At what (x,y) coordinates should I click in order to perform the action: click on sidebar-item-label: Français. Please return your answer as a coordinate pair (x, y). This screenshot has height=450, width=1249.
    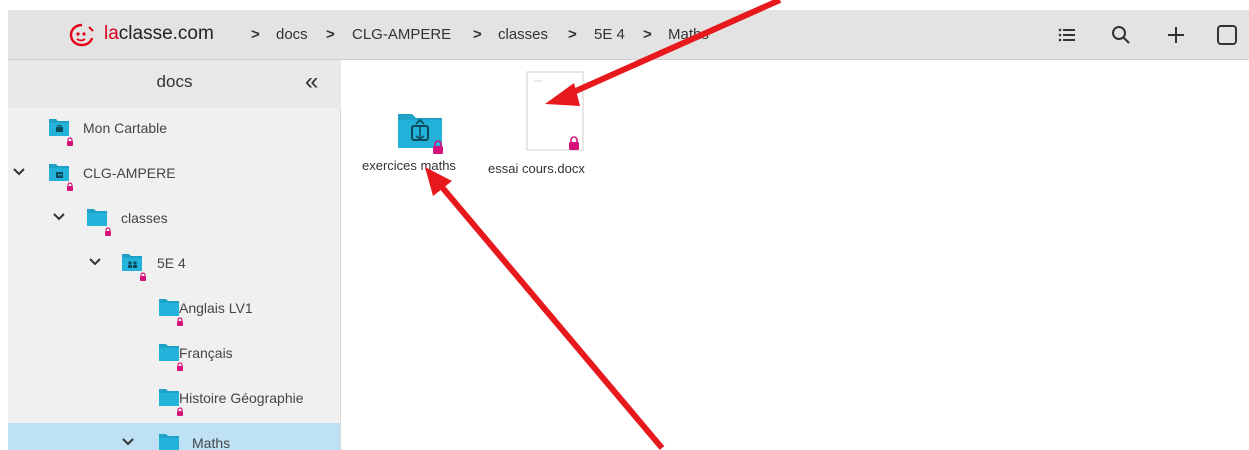
    Looking at the image, I should click on (206, 353).